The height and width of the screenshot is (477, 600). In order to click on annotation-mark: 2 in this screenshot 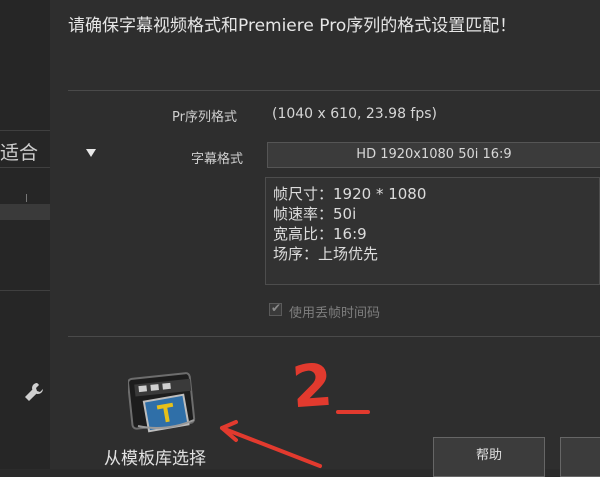, I will do `click(312, 386)`.